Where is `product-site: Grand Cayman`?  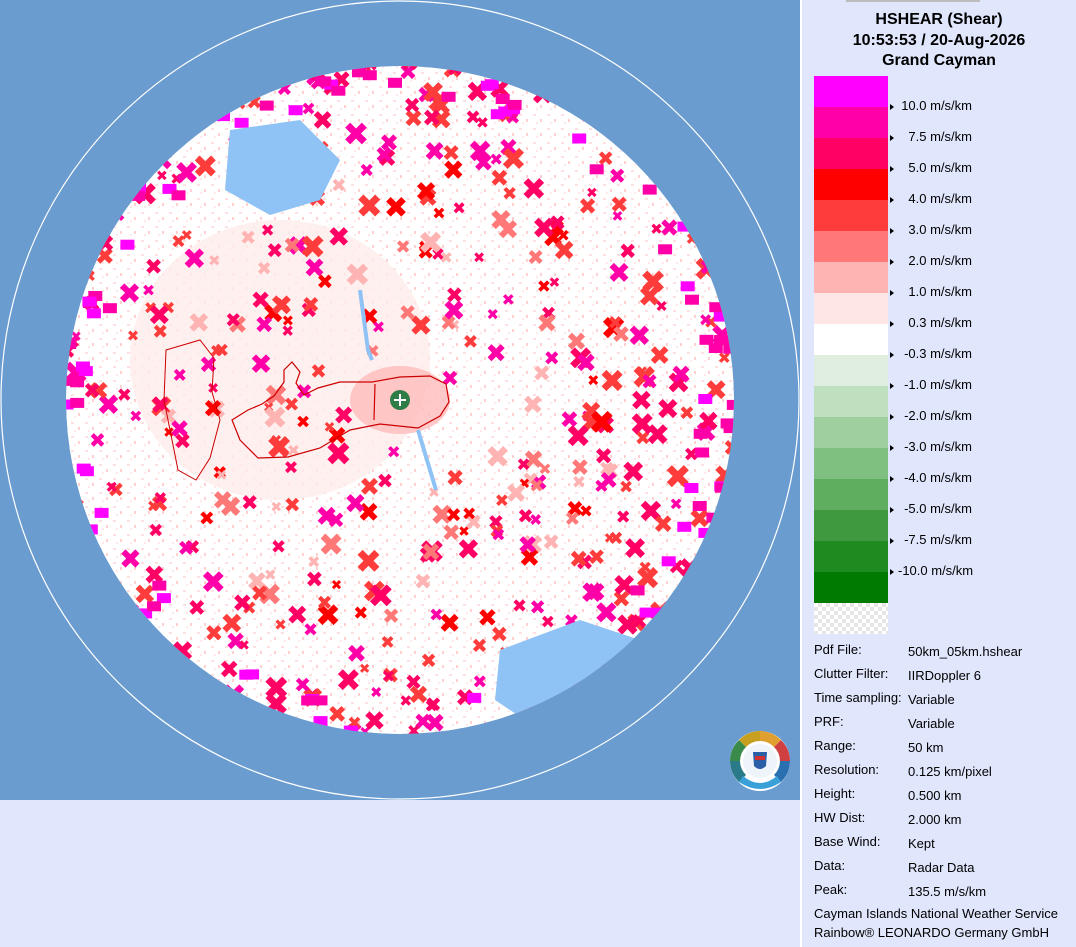 product-site: Grand Cayman is located at coordinates (939, 60).